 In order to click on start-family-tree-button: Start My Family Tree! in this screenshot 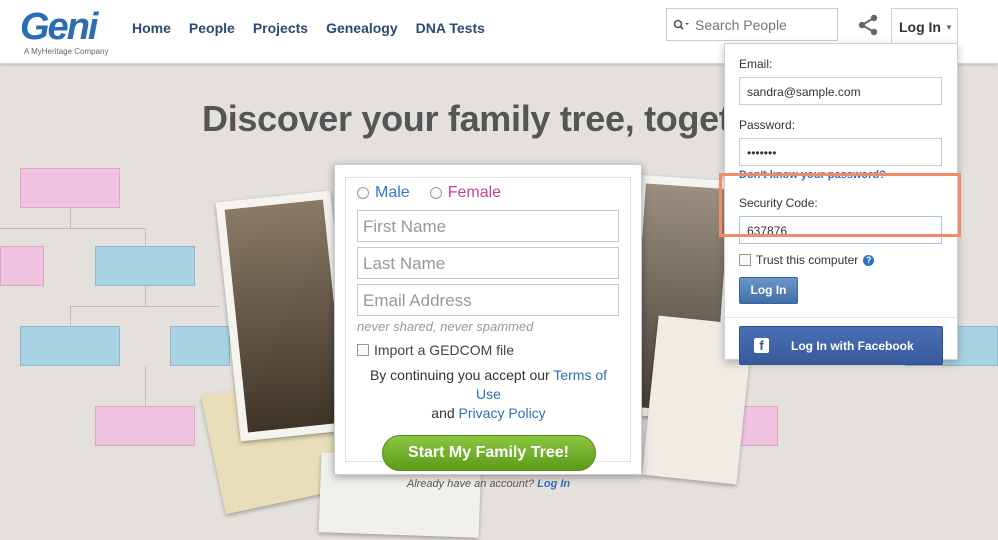, I will do `click(488, 453)`.